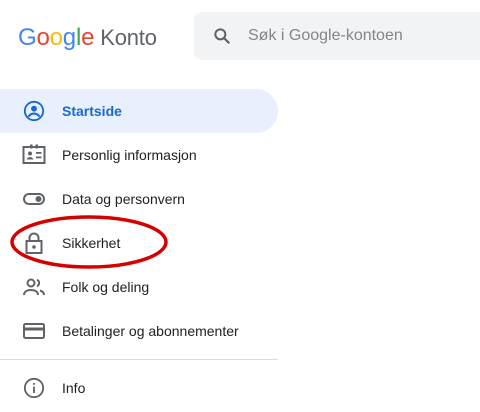 This screenshot has width=480, height=412. I want to click on logo-letter: g, so click(69, 37).